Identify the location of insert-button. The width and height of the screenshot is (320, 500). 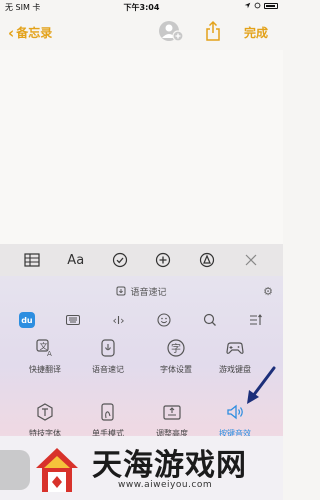
(163, 260).